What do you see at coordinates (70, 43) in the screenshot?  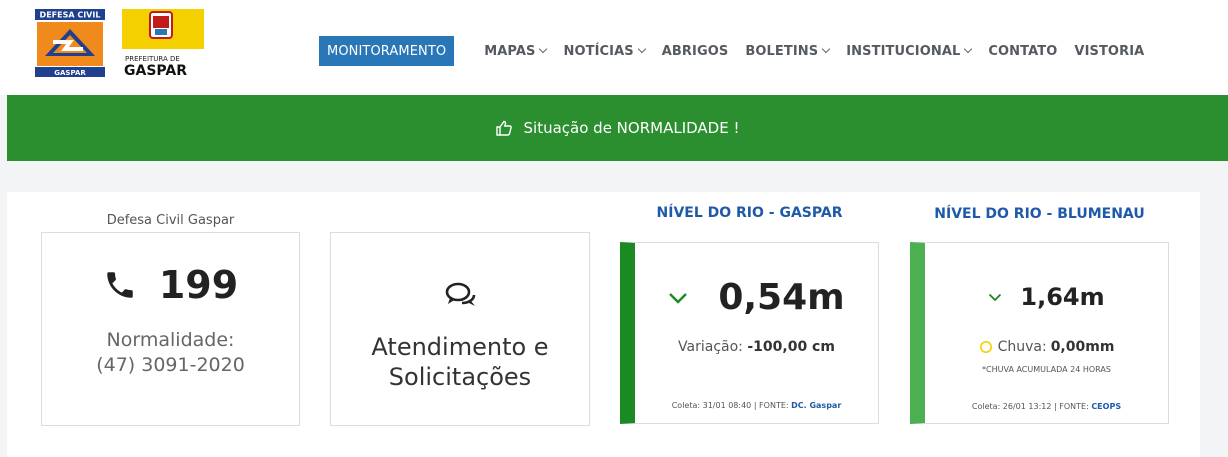 I see `defesa-civil-logo: DEFESA CIVIL GASPAR` at bounding box center [70, 43].